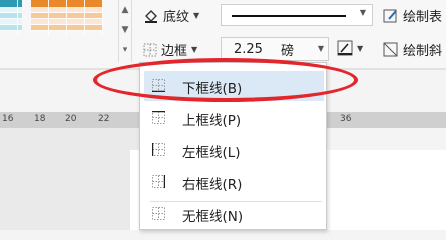  I want to click on pen-color-button: ▼, so click(350, 48).